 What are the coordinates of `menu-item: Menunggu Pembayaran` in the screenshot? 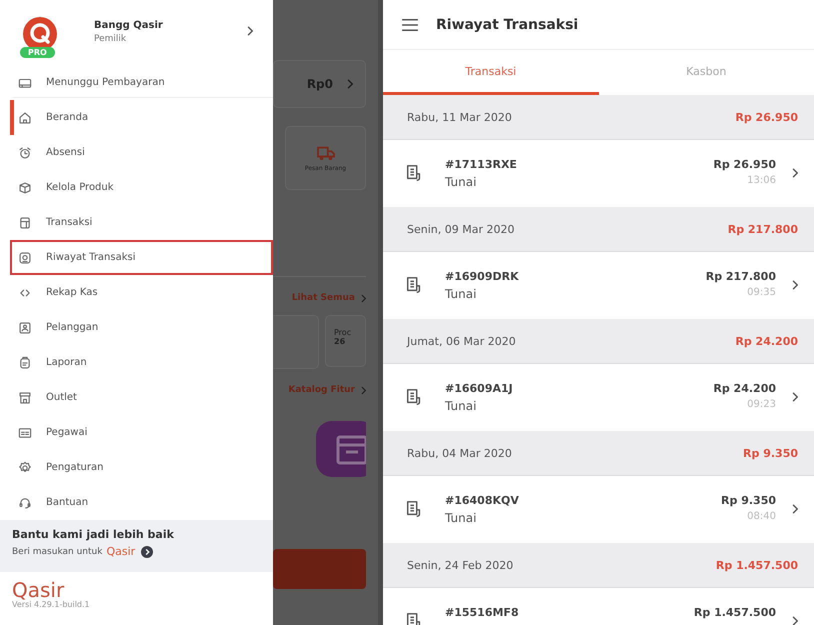 It's located at (141, 83).